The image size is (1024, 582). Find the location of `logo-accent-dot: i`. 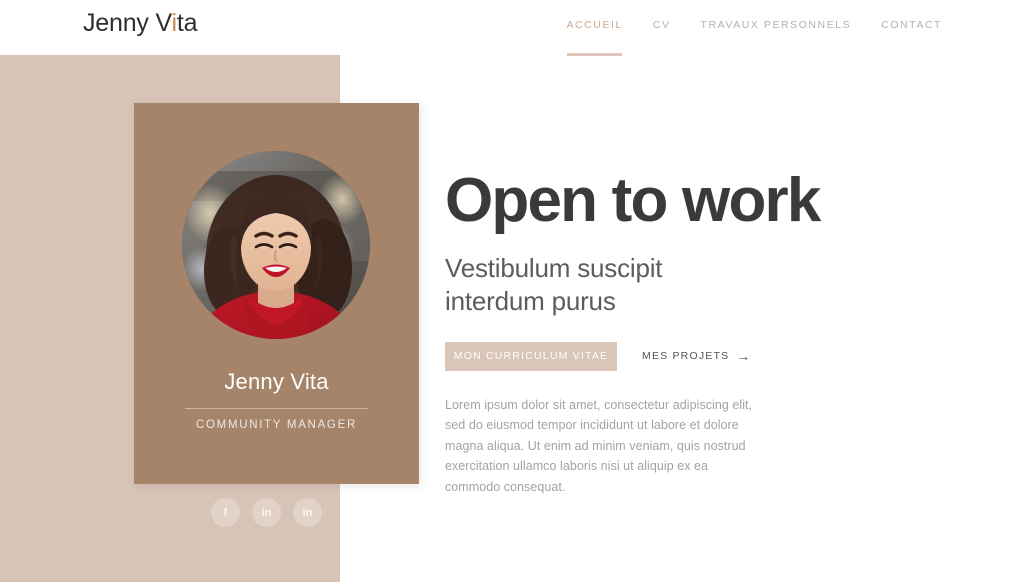

logo-accent-dot: i is located at coordinates (174, 23).